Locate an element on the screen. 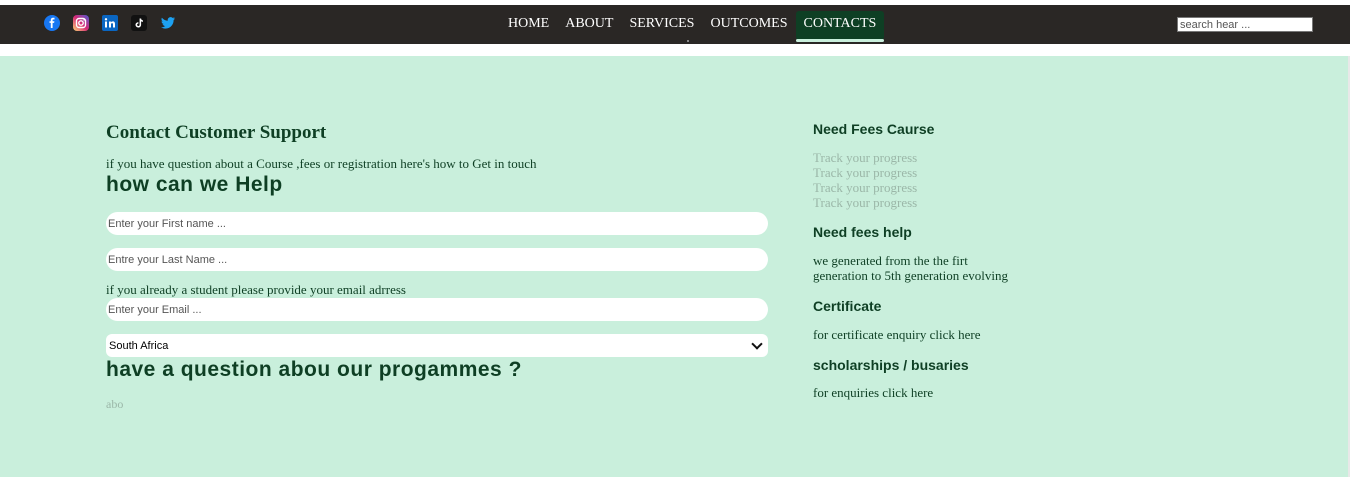 The width and height of the screenshot is (1350, 479). question-heading: have a question abou our progammes ? is located at coordinates (314, 369).